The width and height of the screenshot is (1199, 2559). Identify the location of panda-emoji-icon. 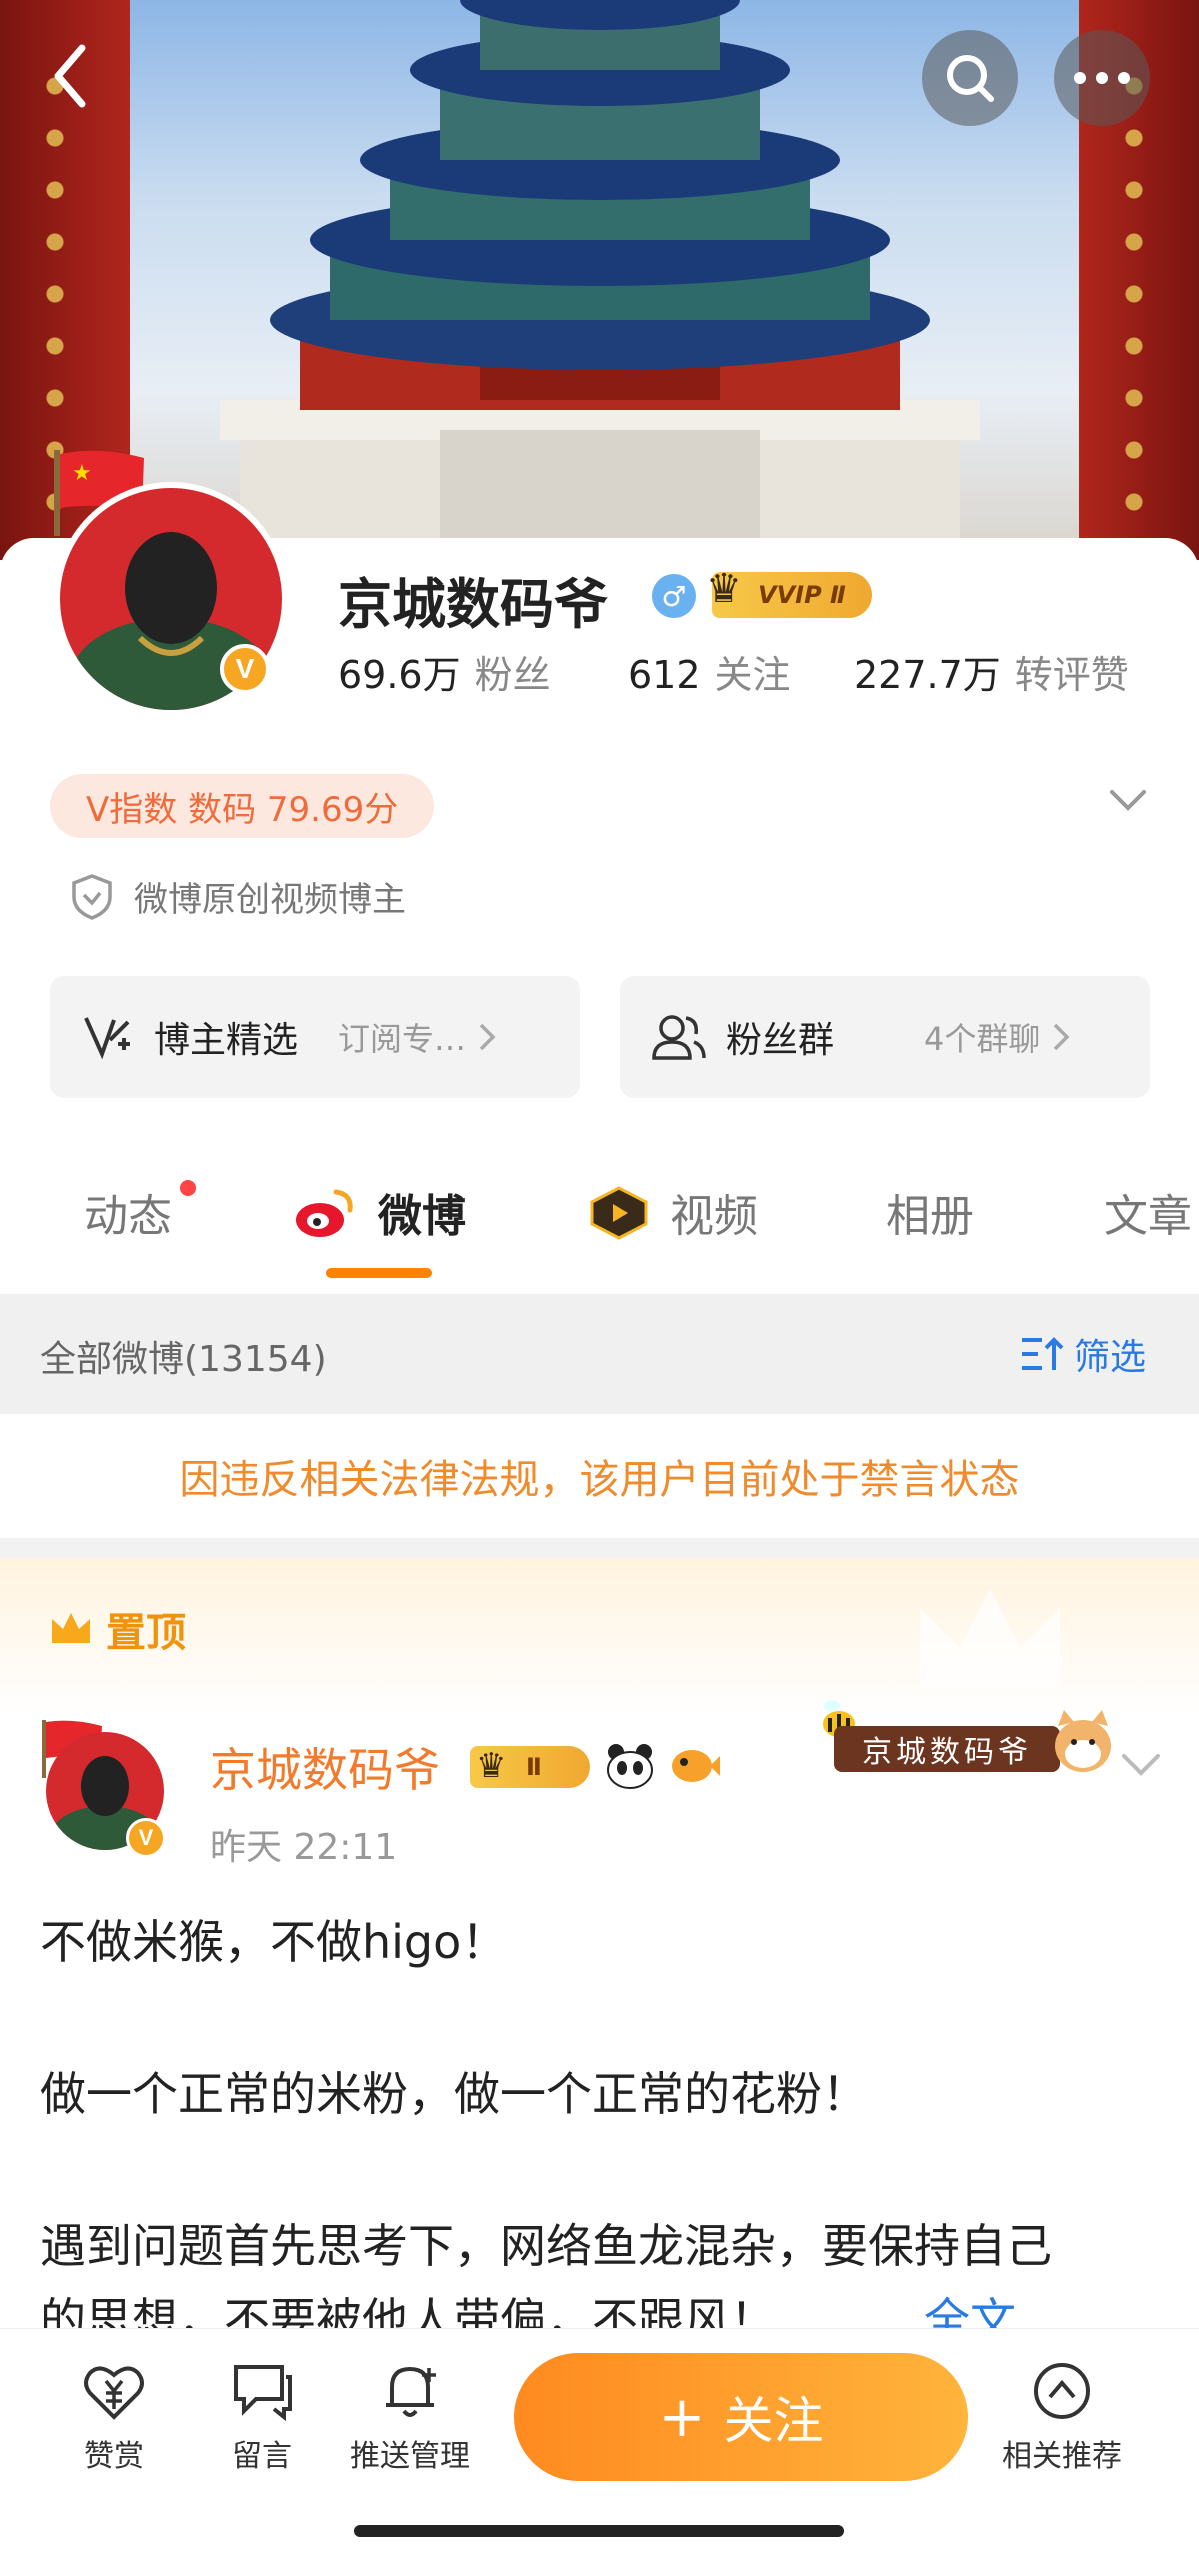
(630, 1766).